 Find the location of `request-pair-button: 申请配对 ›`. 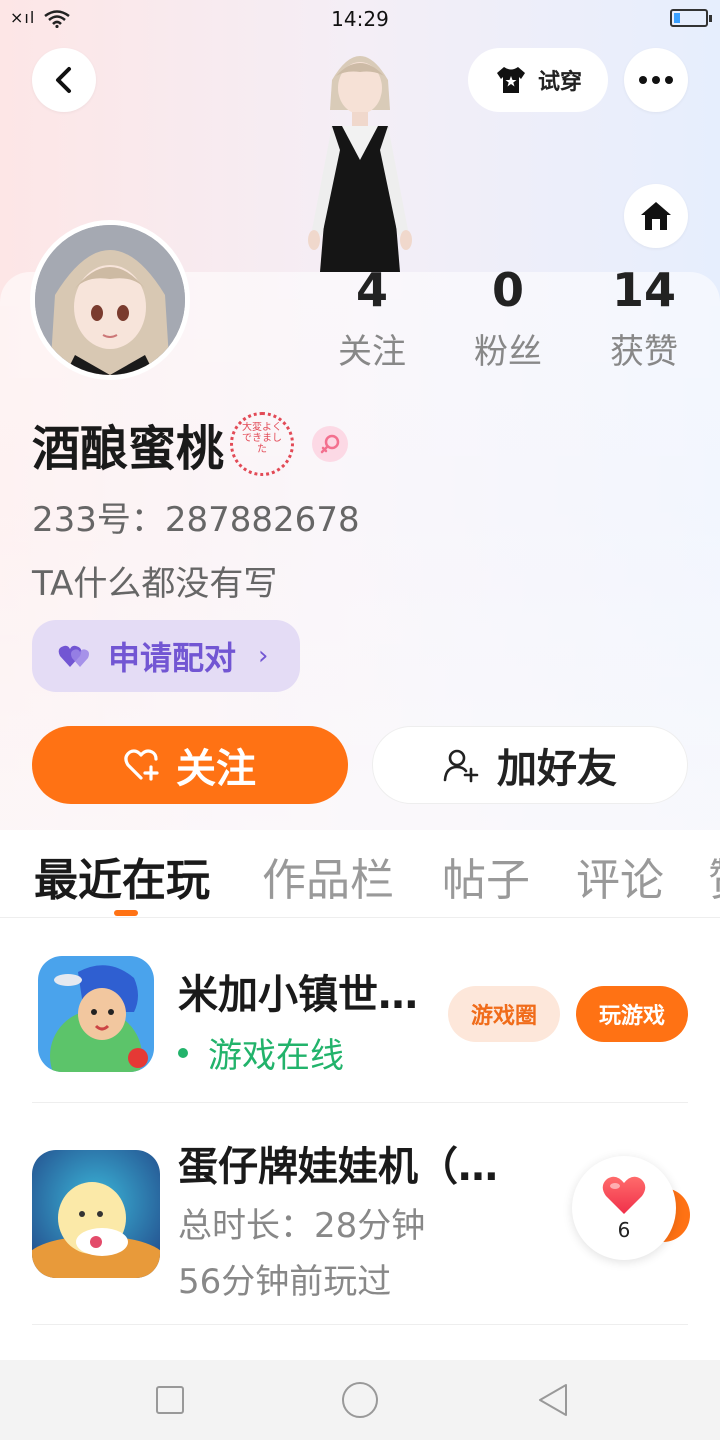

request-pair-button: 申请配对 › is located at coordinates (166, 656).